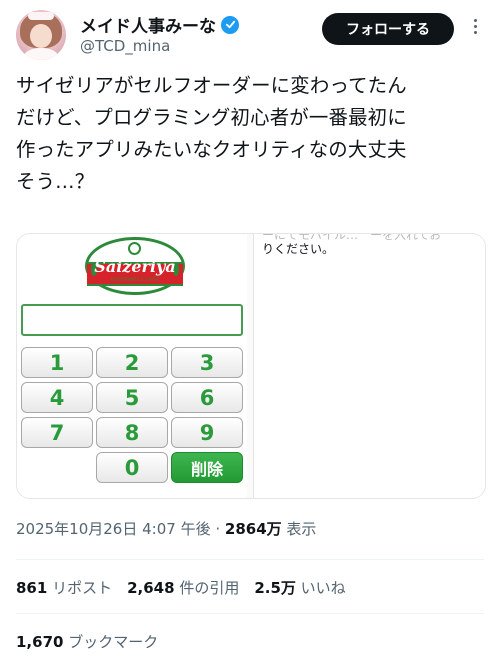 This screenshot has width=500, height=671. What do you see at coordinates (111, 642) in the screenshot?
I see `bookmarks-label: ブックマーク` at bounding box center [111, 642].